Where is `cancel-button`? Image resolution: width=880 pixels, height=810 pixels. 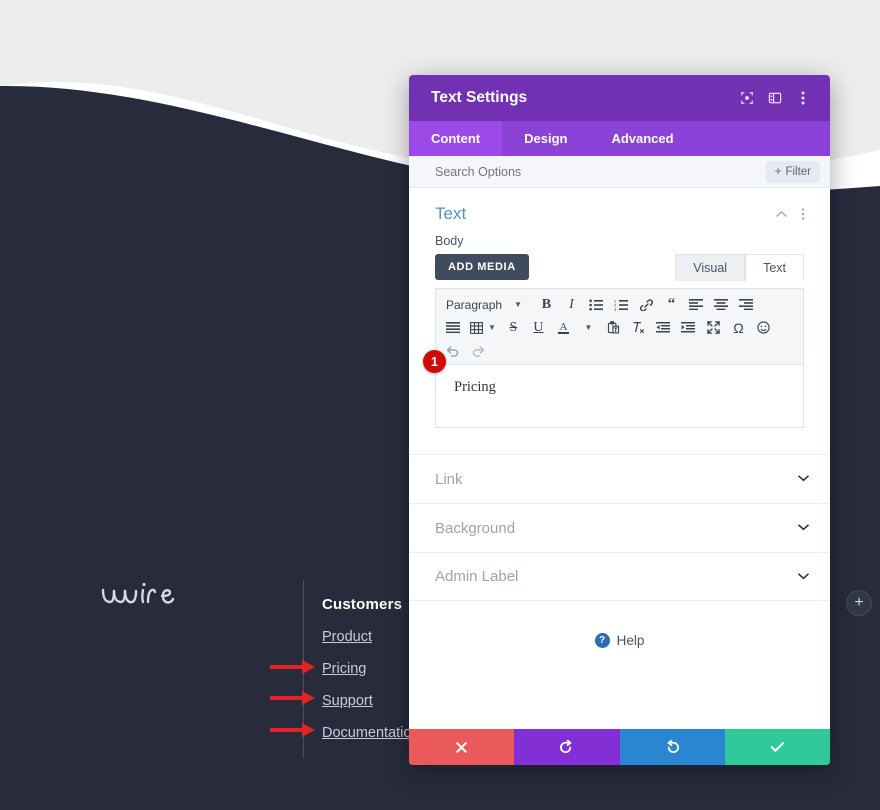
cancel-button is located at coordinates (462, 747).